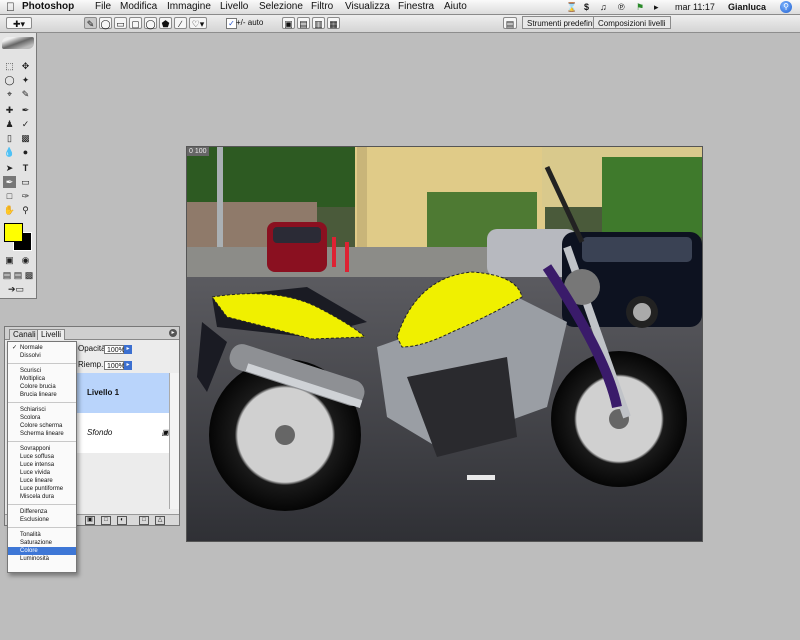 This screenshot has height=640, width=800. I want to click on pen-tool-icon: ✒, so click(9, 182).